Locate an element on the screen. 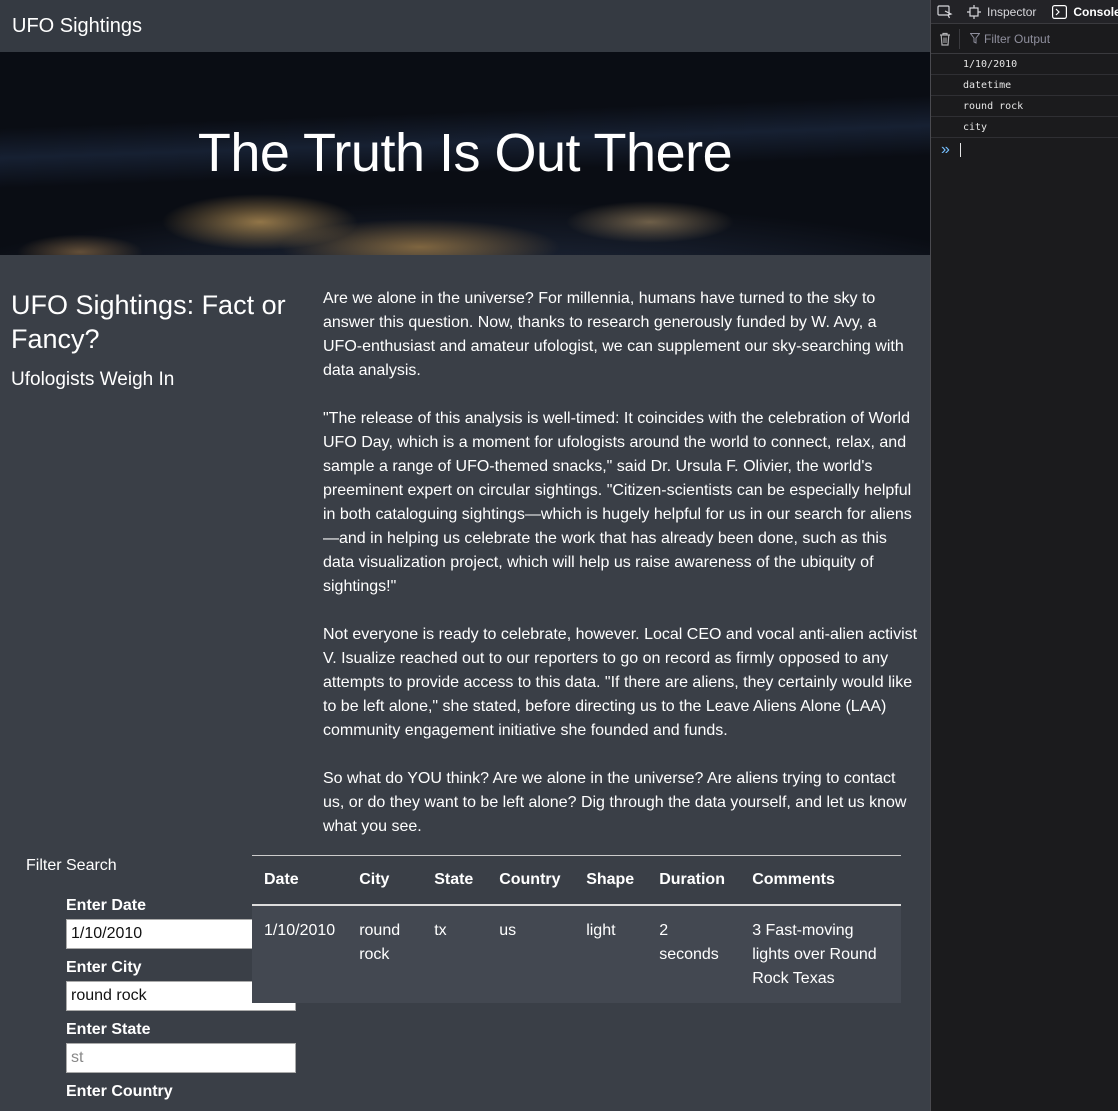 The image size is (1118, 1111). cell-date: 1/10/2010 is located at coordinates (300, 954).